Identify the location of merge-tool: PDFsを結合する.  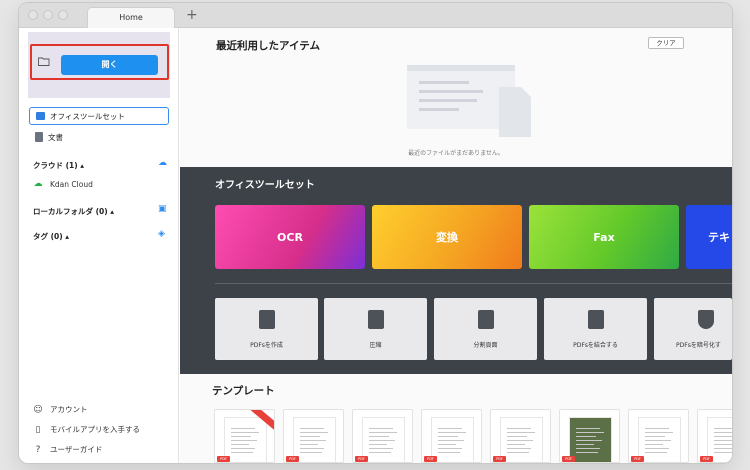
(595, 329).